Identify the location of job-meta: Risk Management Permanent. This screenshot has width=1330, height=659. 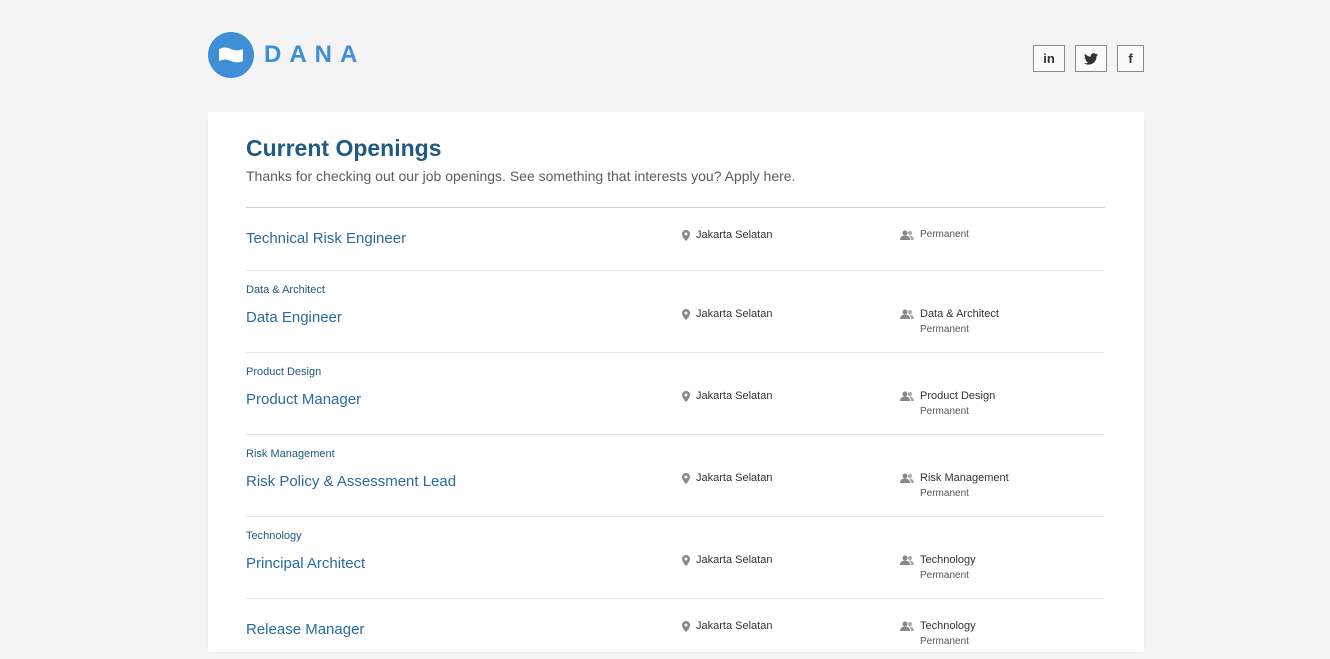
(954, 485).